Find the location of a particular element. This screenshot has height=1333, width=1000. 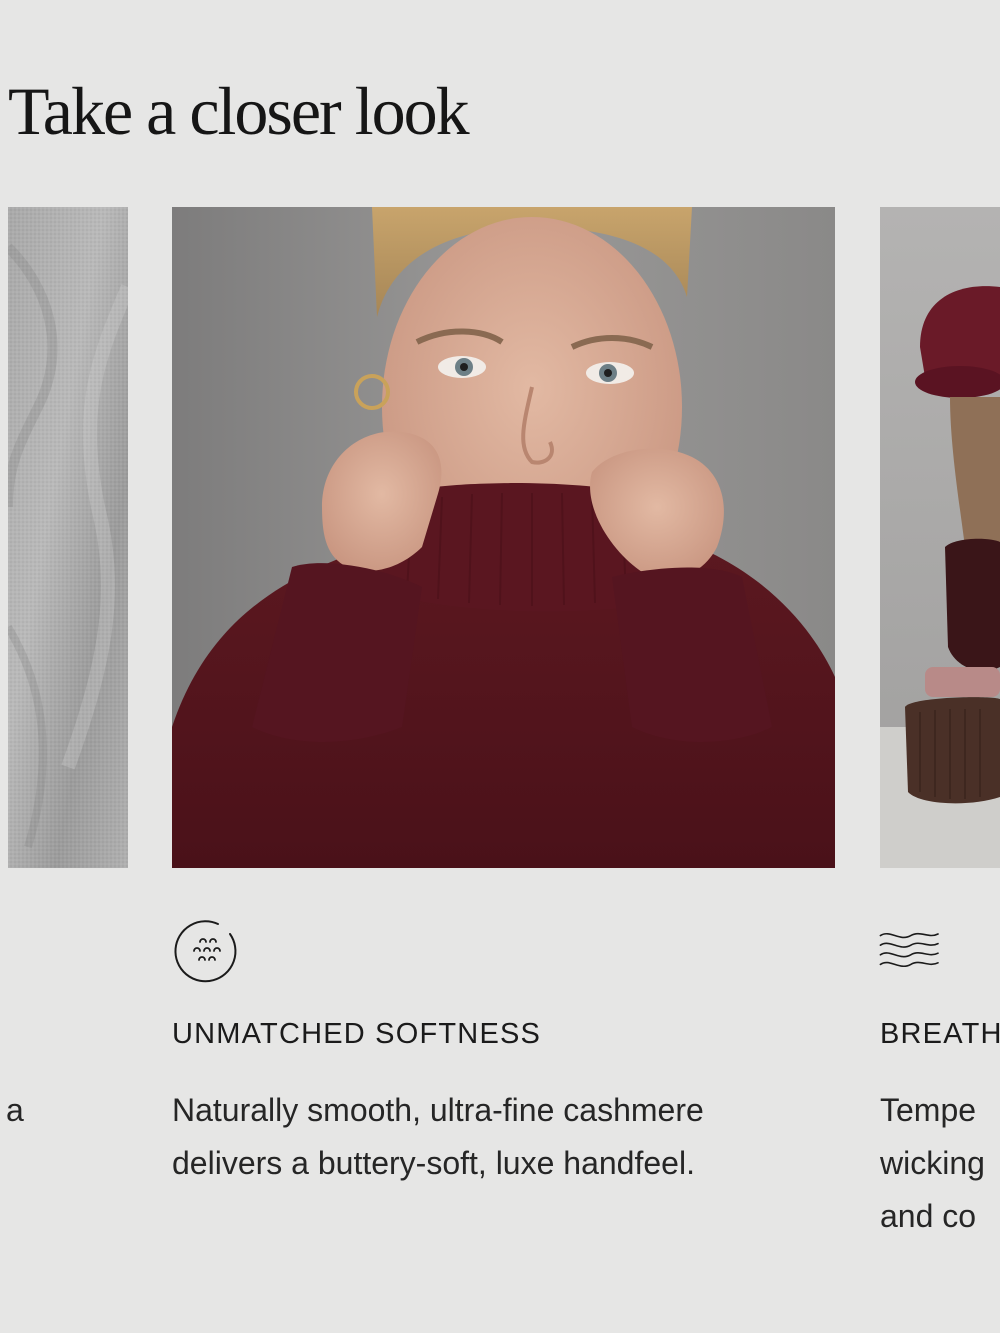

feature-description-breathable: Tempe wicking and co is located at coordinates (940, 1163).